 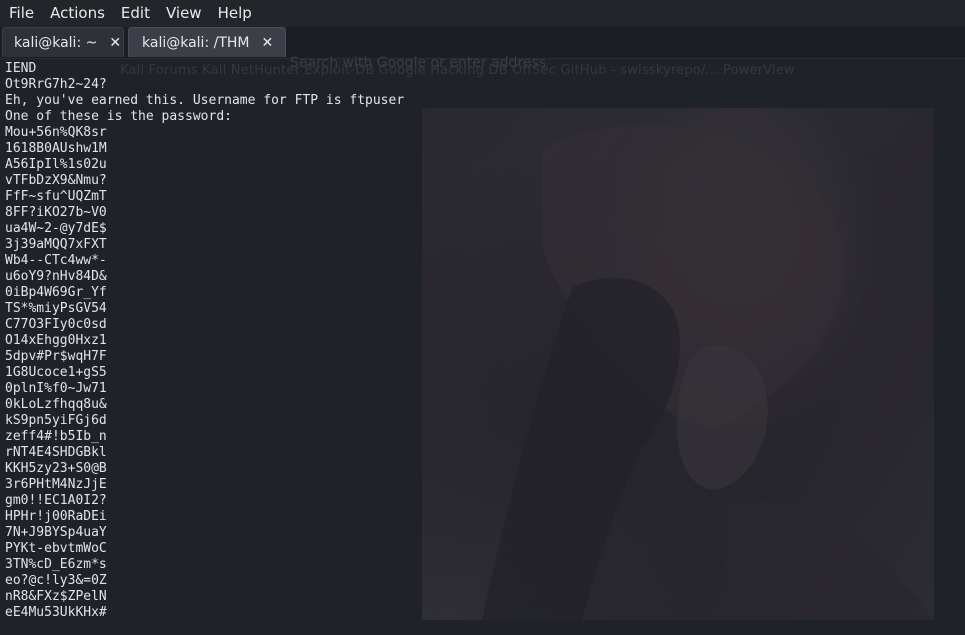 What do you see at coordinates (118, 116) in the screenshot?
I see `terminal-line: One of these is the password:` at bounding box center [118, 116].